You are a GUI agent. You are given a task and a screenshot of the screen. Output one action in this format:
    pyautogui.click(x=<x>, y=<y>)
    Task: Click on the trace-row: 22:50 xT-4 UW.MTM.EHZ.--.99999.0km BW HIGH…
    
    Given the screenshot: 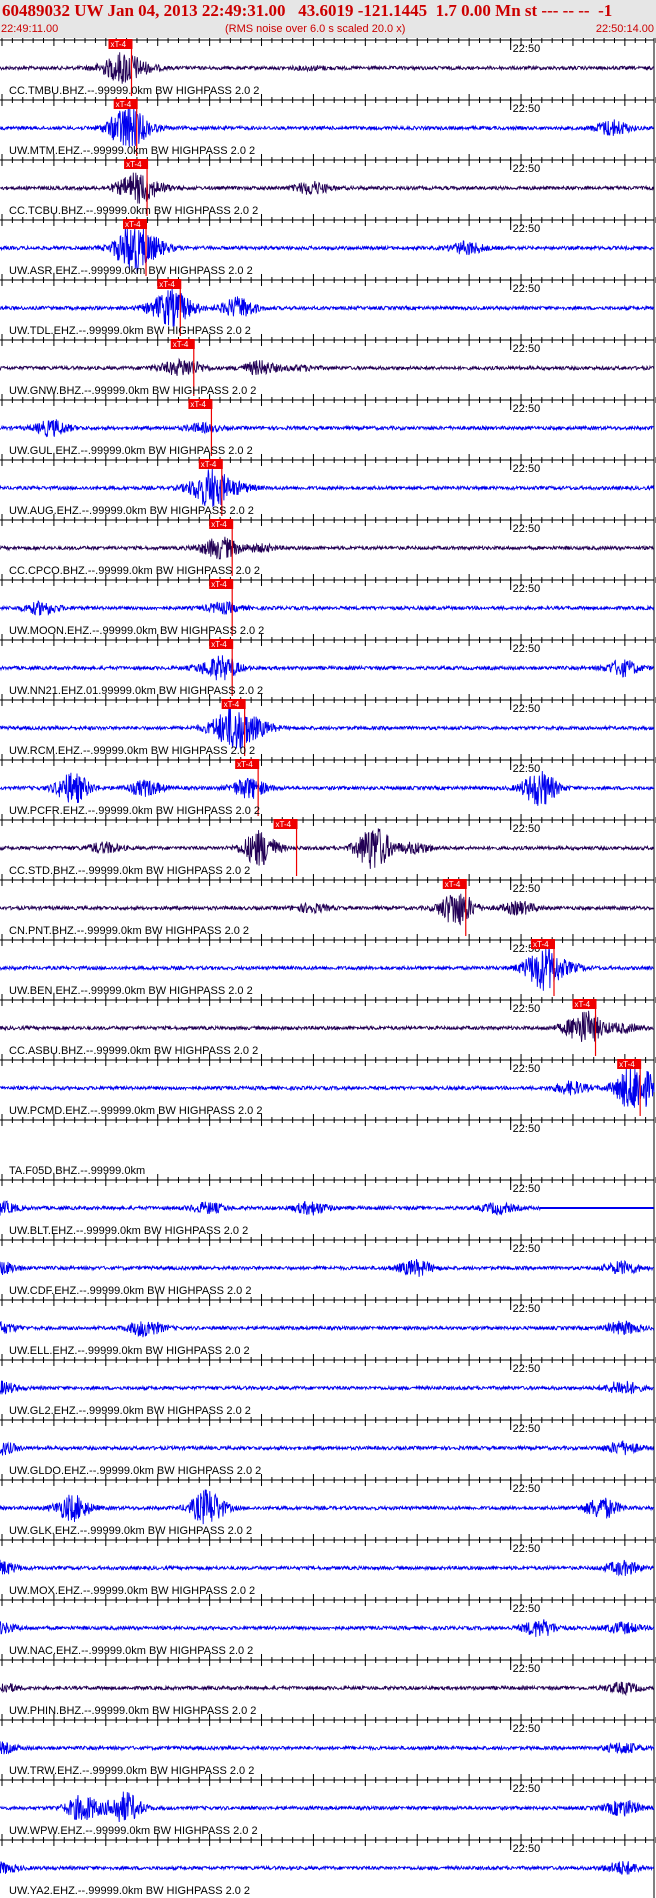 What is the action you would take?
    pyautogui.click(x=328, y=125)
    